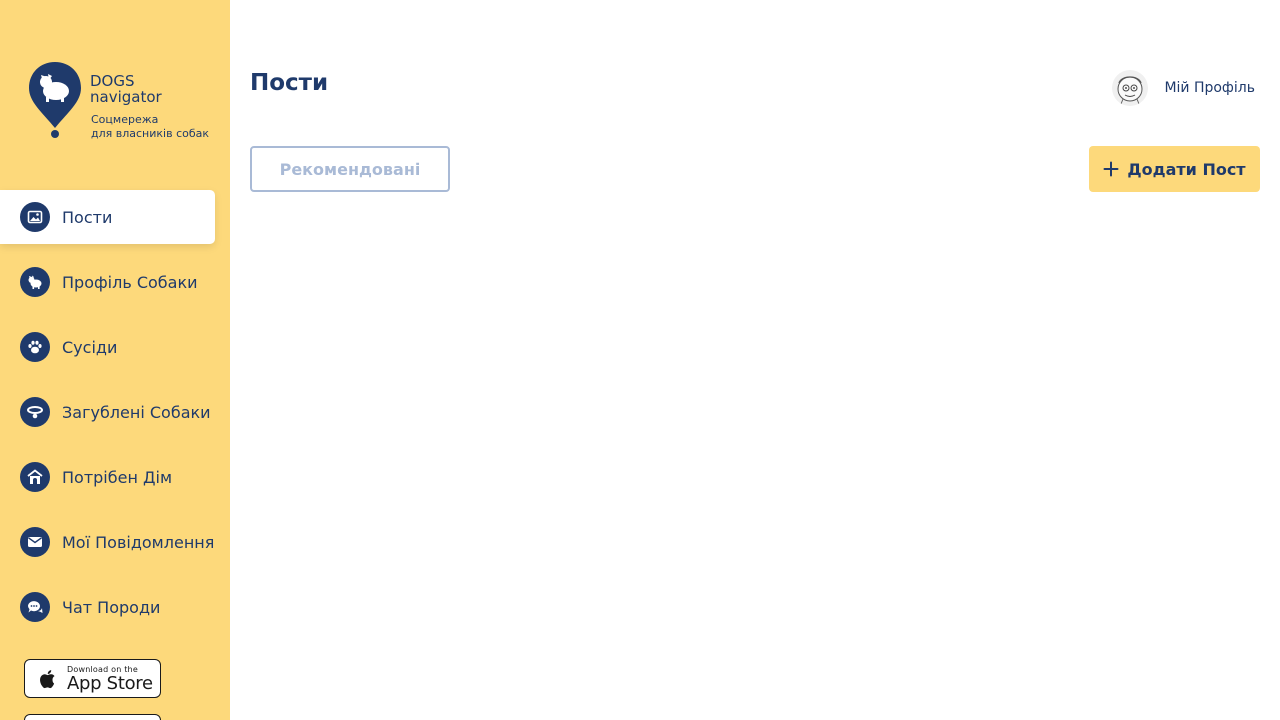 The width and height of the screenshot is (1280, 720). Describe the element at coordinates (35, 412) in the screenshot. I see `collar-icon` at that location.